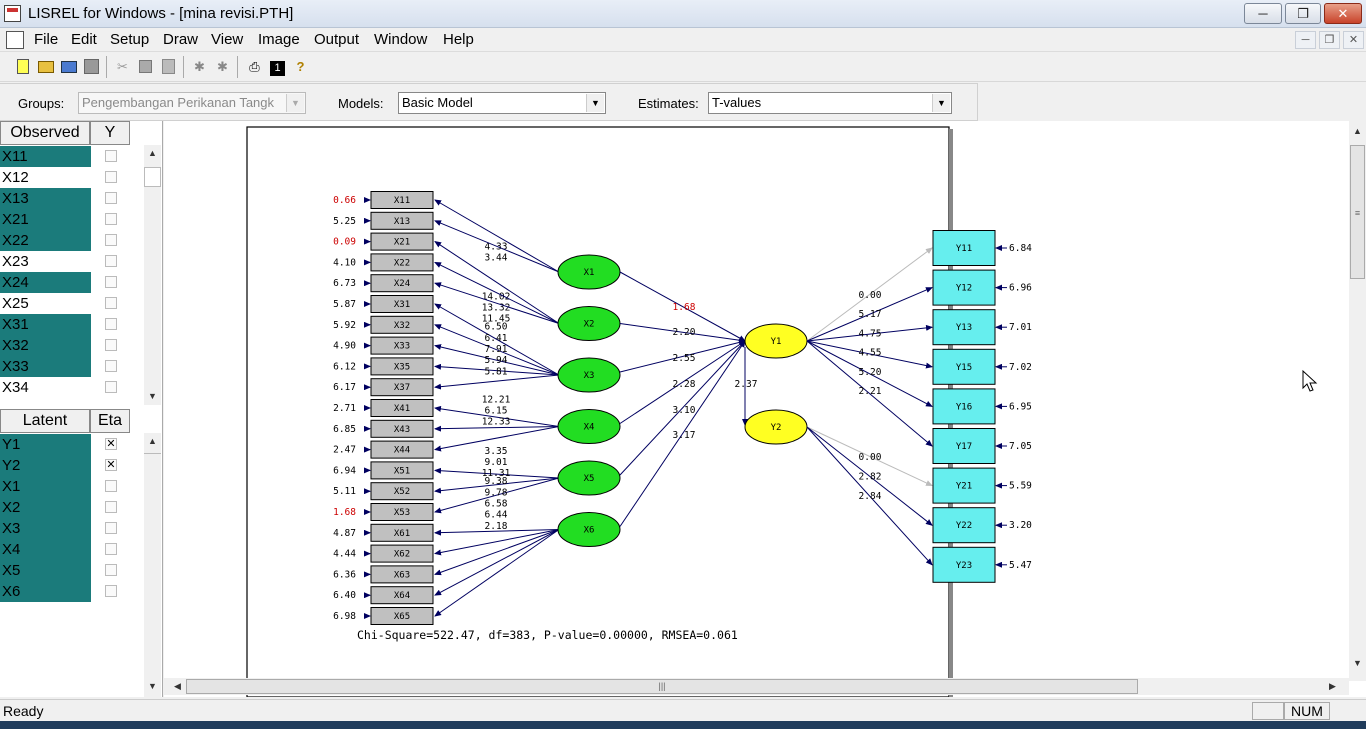 The width and height of the screenshot is (1366, 729). Describe the element at coordinates (279, 39) in the screenshot. I see `menu-image: Image` at that location.